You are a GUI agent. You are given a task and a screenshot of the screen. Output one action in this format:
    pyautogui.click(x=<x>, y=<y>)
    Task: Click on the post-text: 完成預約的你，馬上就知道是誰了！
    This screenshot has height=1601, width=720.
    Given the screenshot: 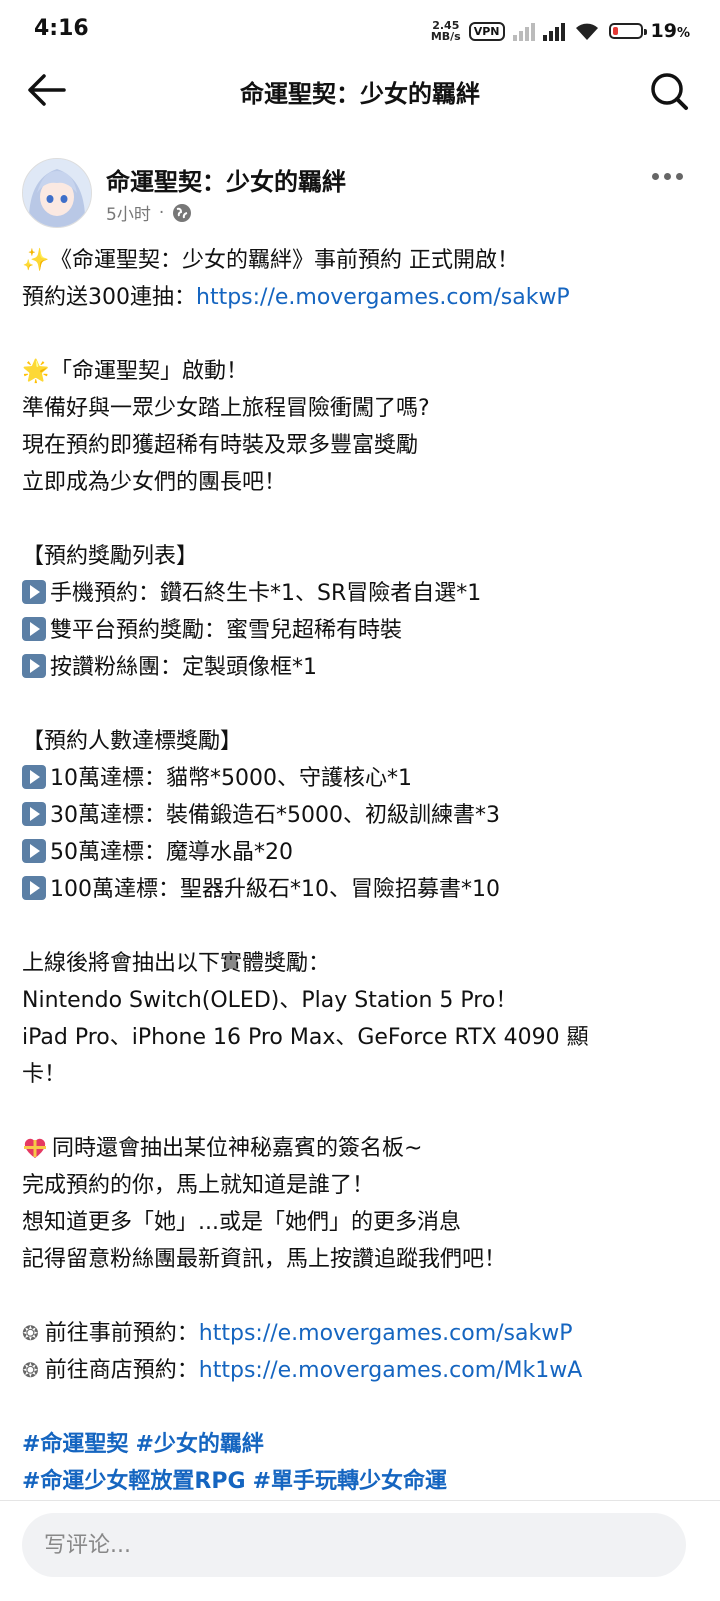 What is the action you would take?
    pyautogui.click(x=198, y=1185)
    